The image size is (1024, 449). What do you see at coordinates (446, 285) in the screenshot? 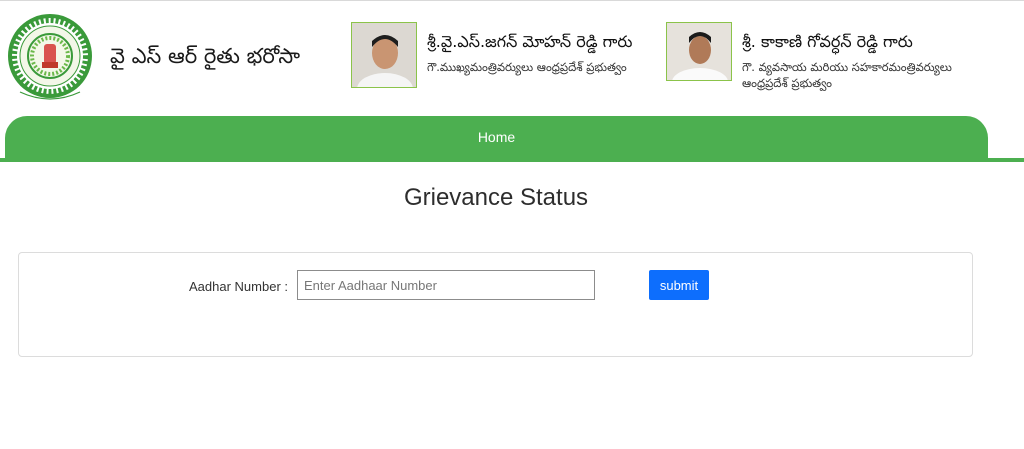
I see `aadhar-number-input` at bounding box center [446, 285].